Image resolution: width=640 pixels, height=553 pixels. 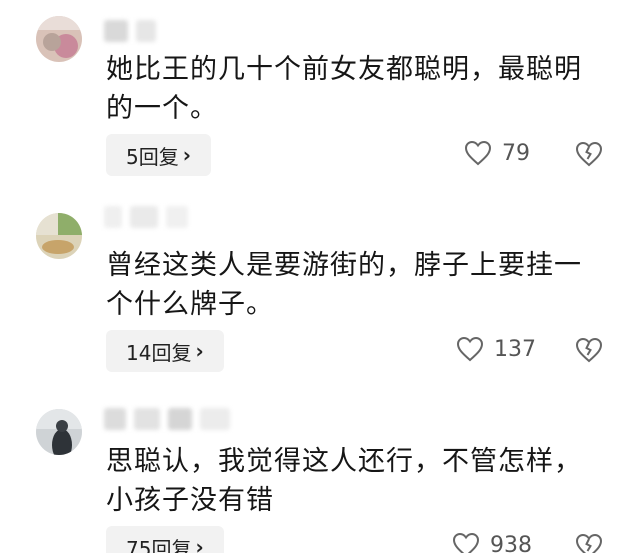 I want to click on like-count: 137, so click(x=515, y=349).